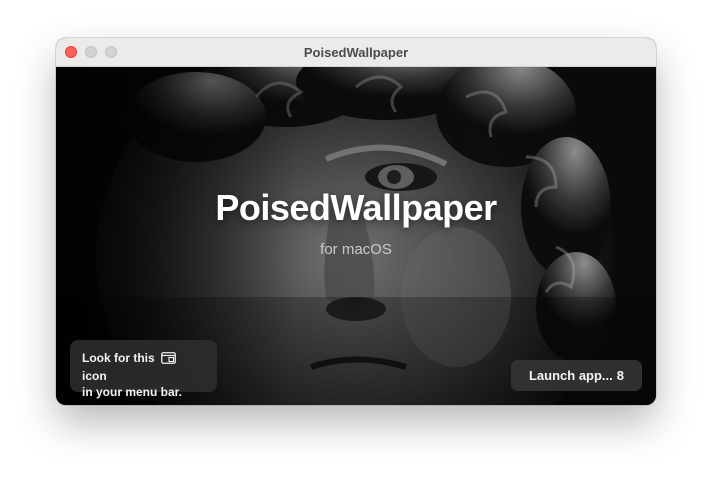  I want to click on hero: PoisedWallpaper for macOS, so click(356, 222).